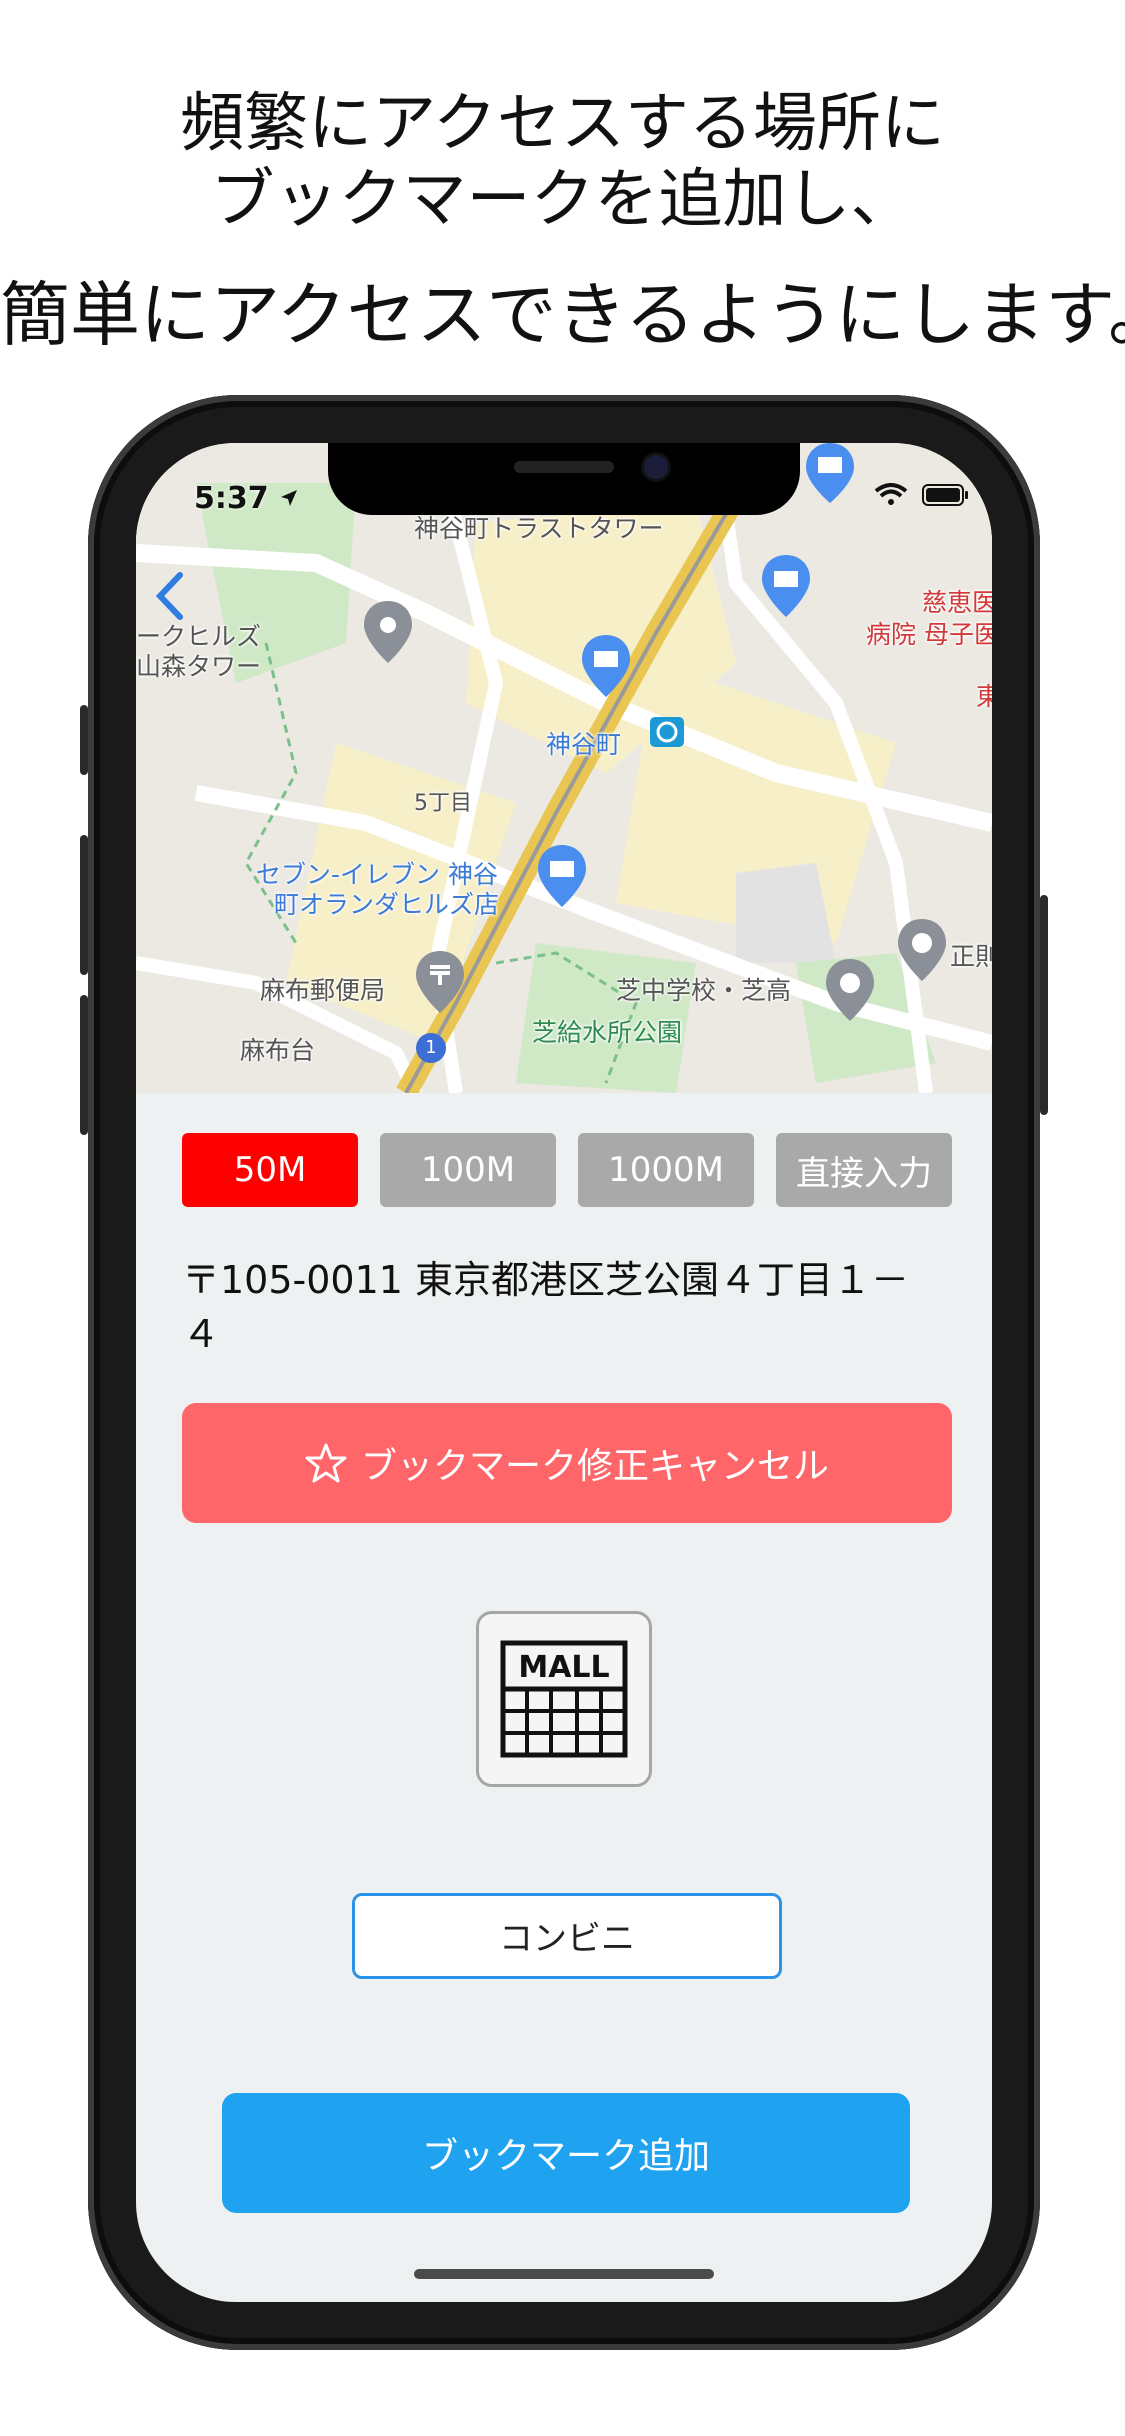  What do you see at coordinates (667, 732) in the screenshot?
I see `subway-station-icon` at bounding box center [667, 732].